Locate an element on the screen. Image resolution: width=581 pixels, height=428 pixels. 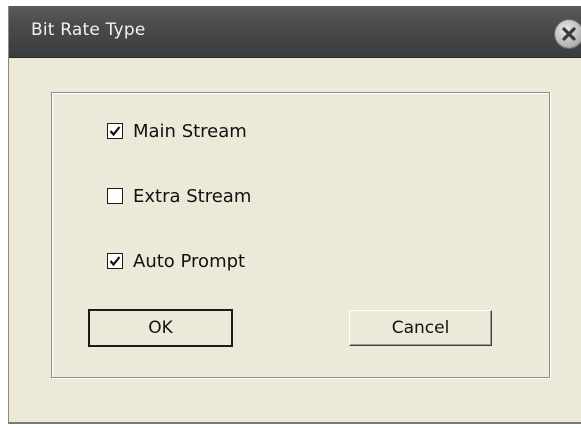
auto-prompt-checkbox: Auto Prompt is located at coordinates (176, 261).